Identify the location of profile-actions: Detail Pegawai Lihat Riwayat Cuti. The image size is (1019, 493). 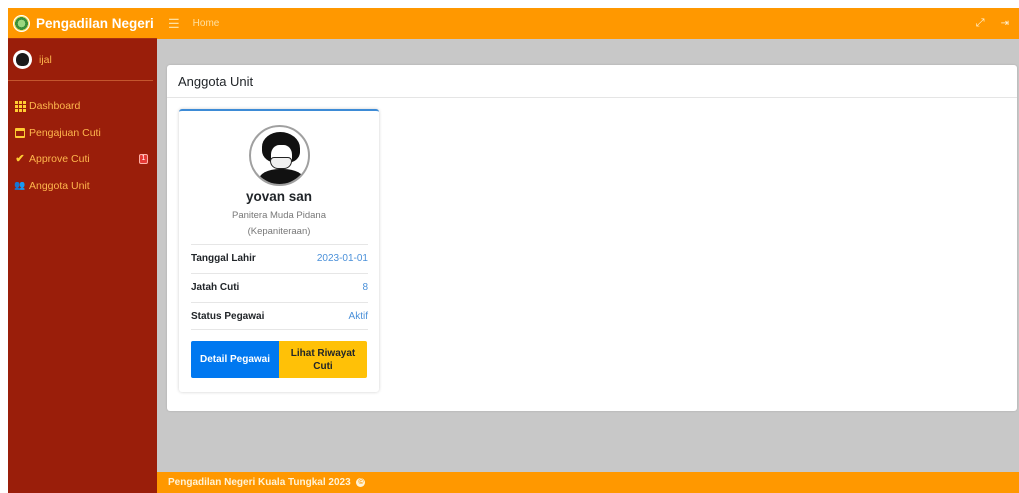
(279, 359).